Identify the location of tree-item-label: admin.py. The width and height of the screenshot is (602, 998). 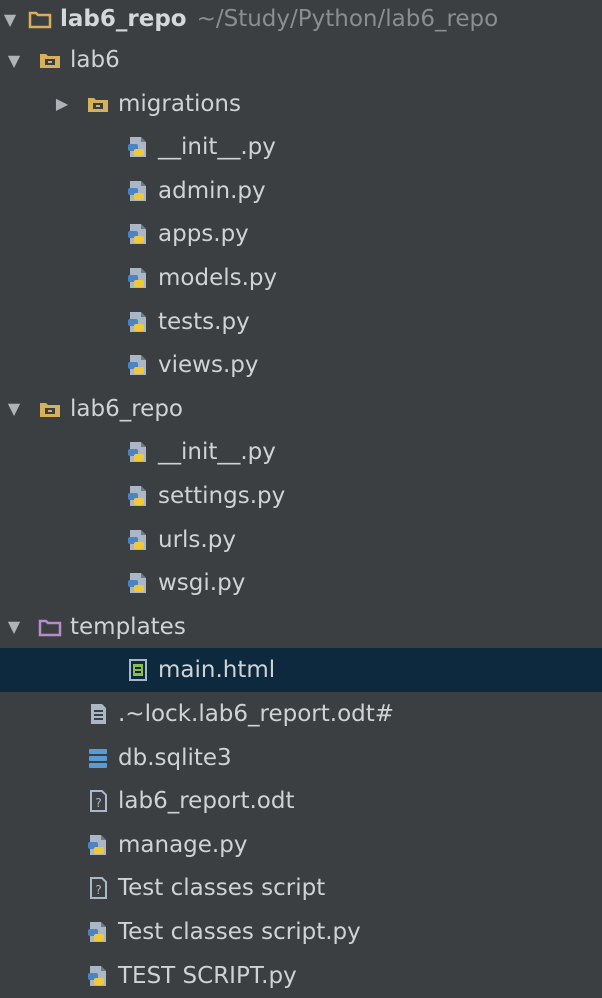
(212, 190).